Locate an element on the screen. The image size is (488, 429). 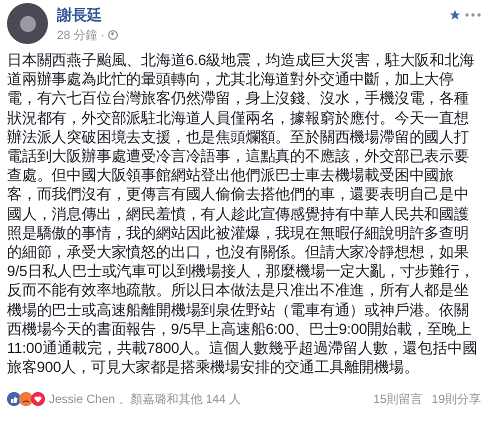
comments-link: 15則留言 is located at coordinates (398, 399).